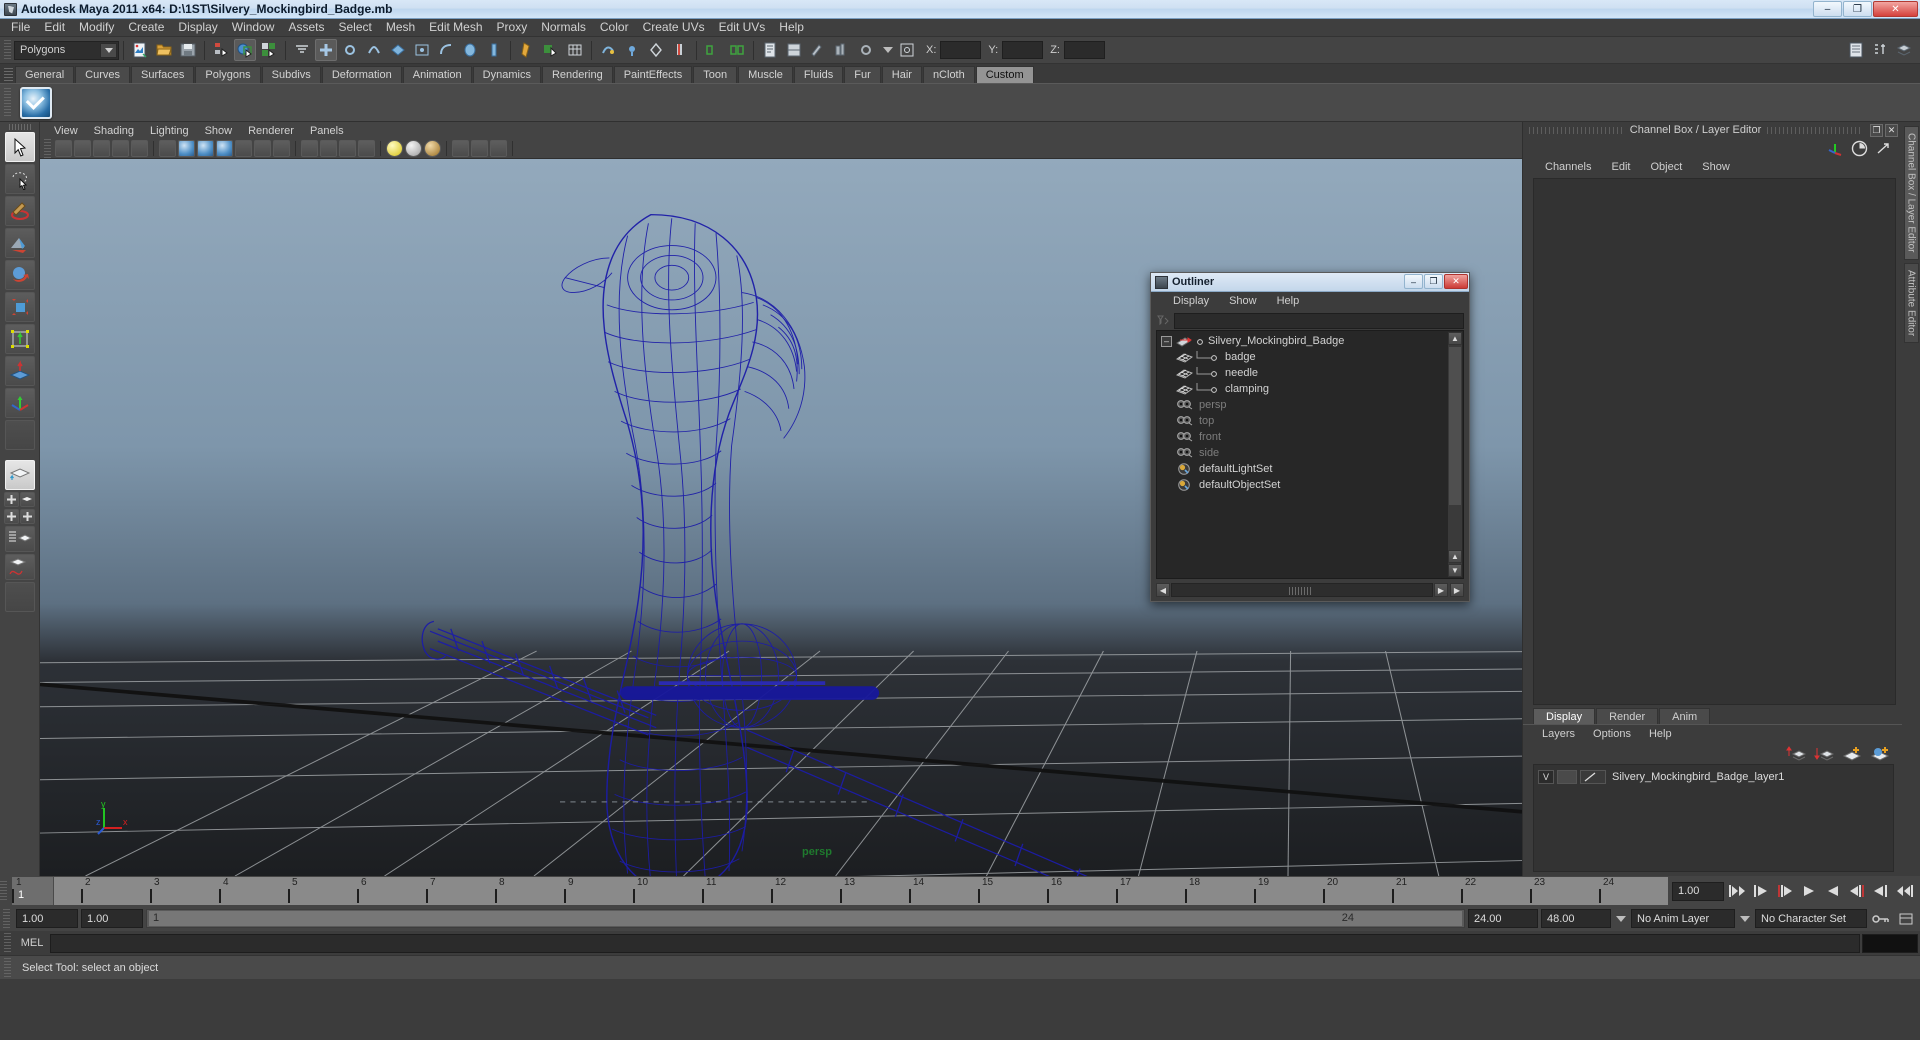 The width and height of the screenshot is (1920, 1040). I want to click on shelf-tab-painteffects: PaintEffects, so click(653, 74).